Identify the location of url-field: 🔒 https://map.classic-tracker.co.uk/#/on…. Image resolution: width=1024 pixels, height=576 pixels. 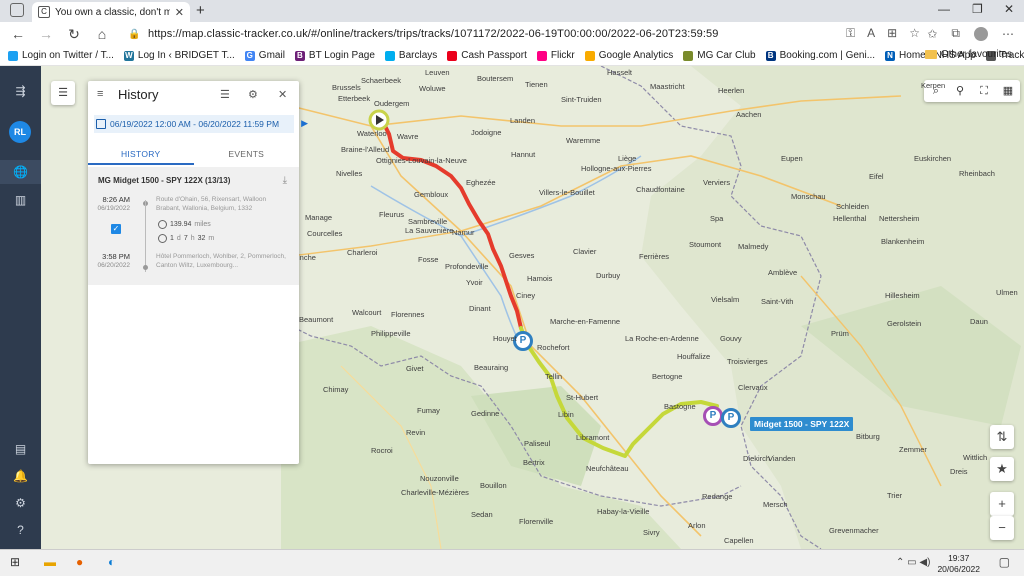
(524, 34).